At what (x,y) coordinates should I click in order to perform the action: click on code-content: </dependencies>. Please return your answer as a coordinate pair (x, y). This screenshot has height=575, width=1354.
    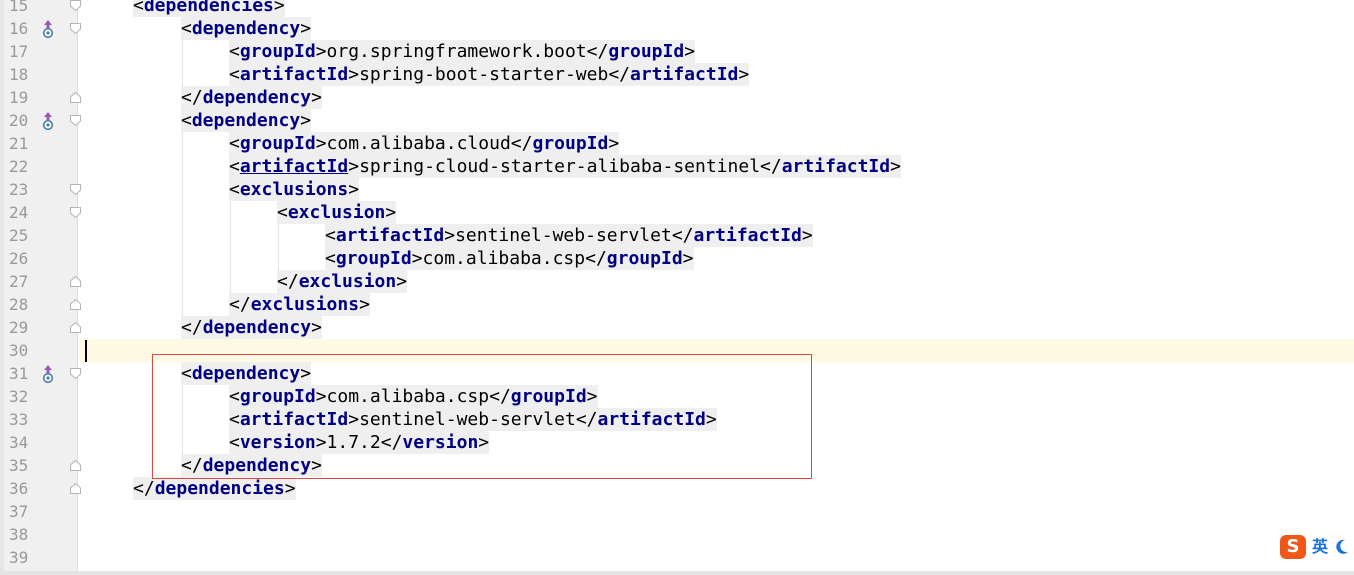
    Looking at the image, I should click on (214, 488).